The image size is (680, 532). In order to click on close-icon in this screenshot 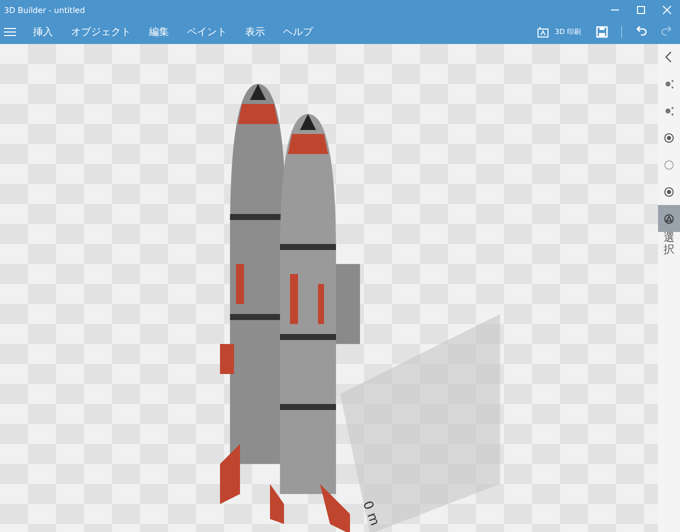, I will do `click(667, 10)`.